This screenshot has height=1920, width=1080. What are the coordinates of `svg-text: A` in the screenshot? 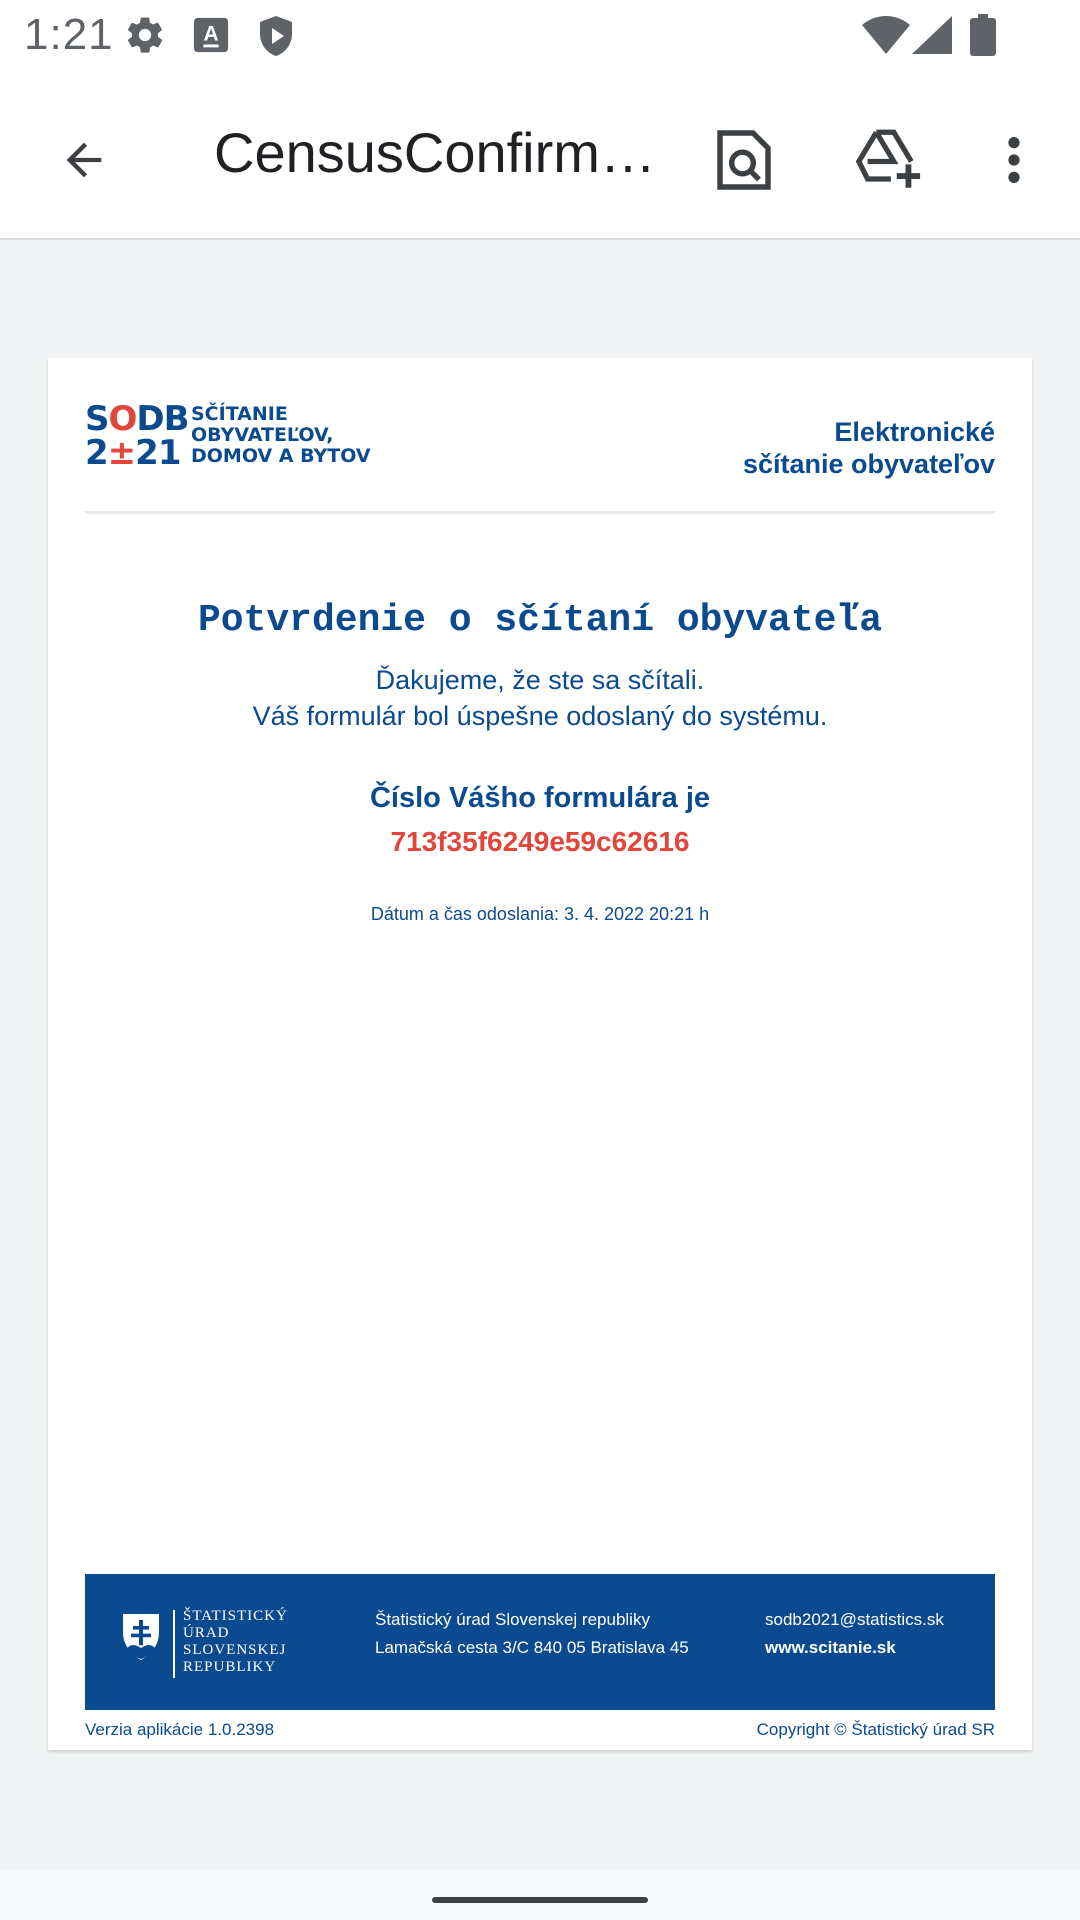 It's located at (210, 34).